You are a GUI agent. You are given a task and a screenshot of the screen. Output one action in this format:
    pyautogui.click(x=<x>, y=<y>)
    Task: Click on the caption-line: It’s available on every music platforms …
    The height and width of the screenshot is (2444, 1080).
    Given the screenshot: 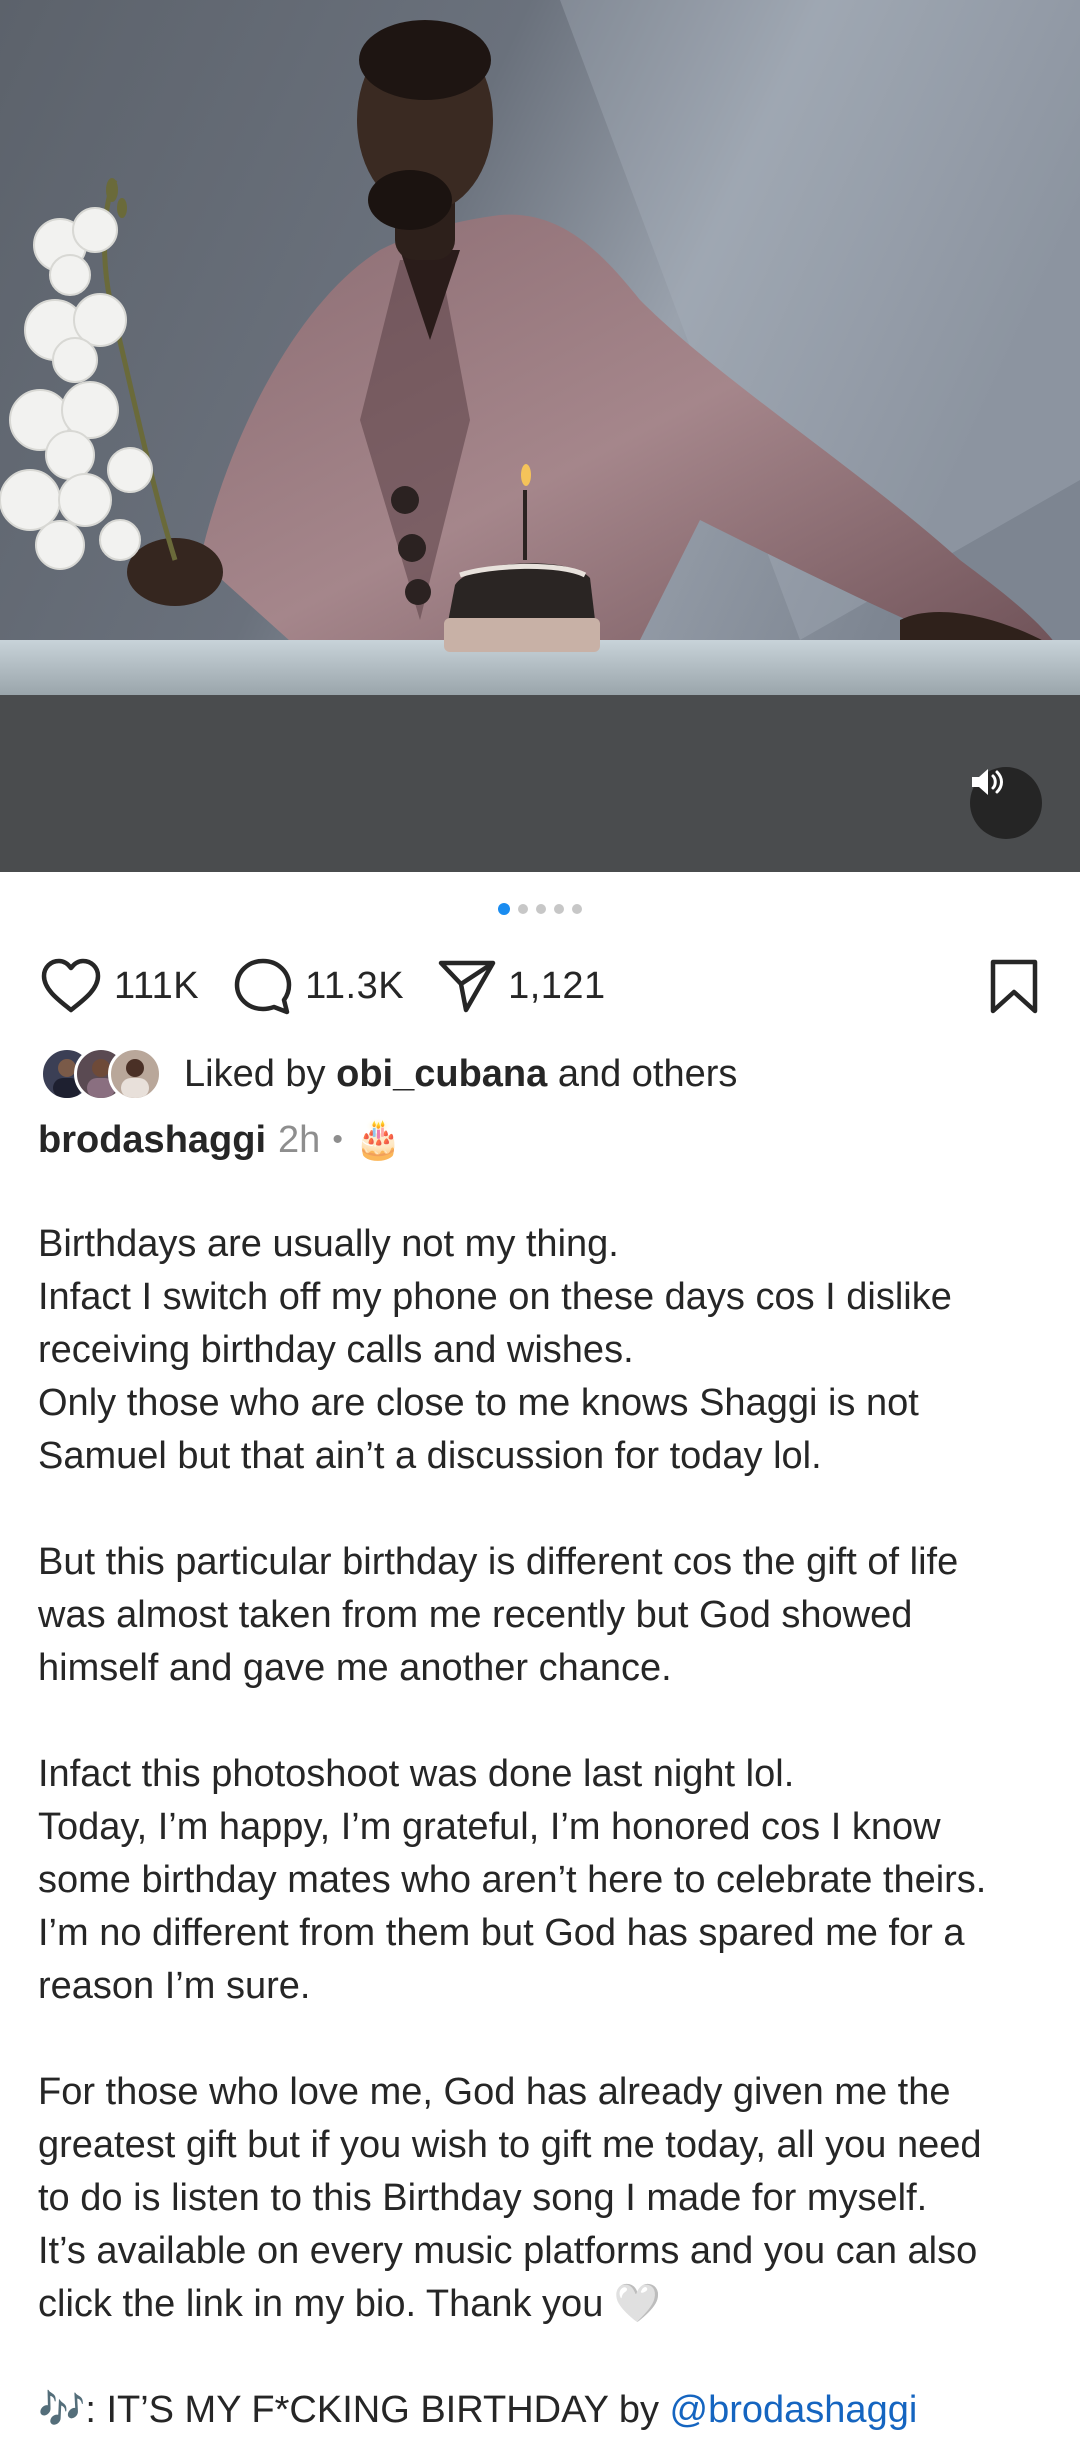 What is the action you would take?
    pyautogui.click(x=508, y=2251)
    